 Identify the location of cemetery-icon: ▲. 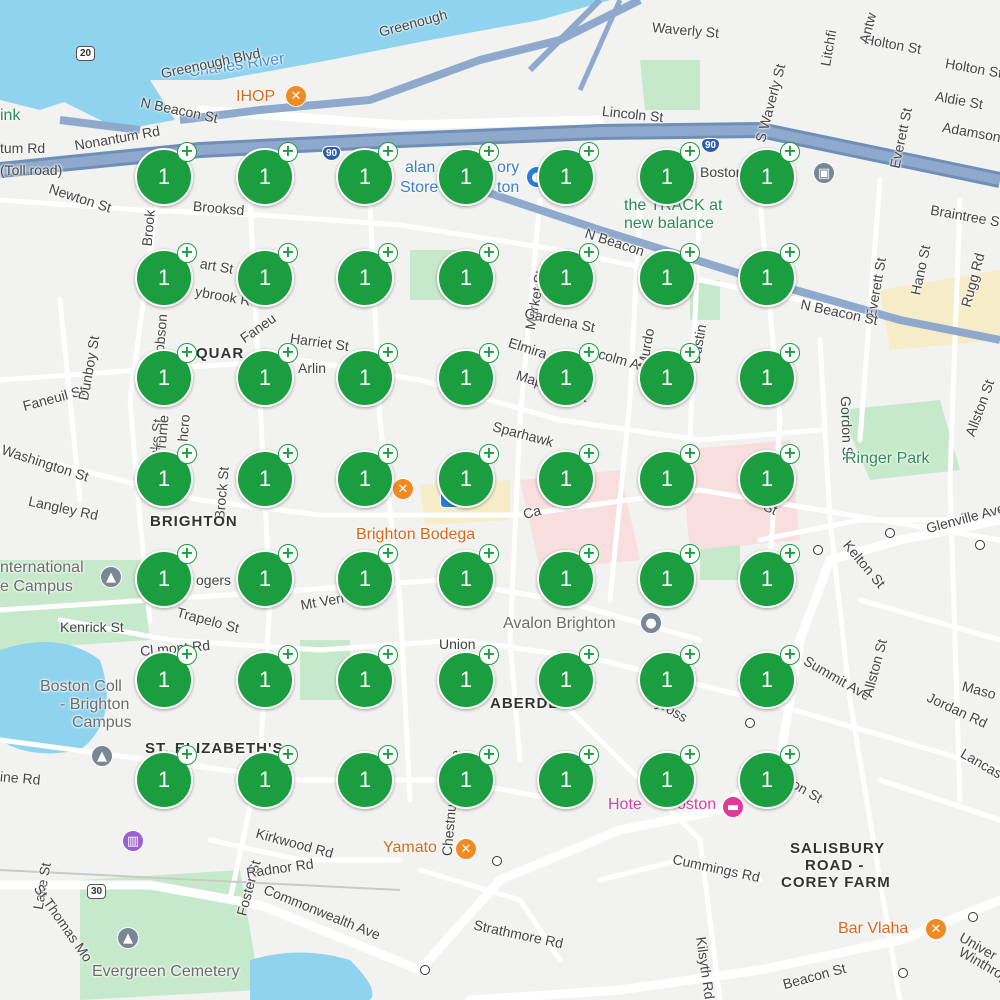
(128, 938).